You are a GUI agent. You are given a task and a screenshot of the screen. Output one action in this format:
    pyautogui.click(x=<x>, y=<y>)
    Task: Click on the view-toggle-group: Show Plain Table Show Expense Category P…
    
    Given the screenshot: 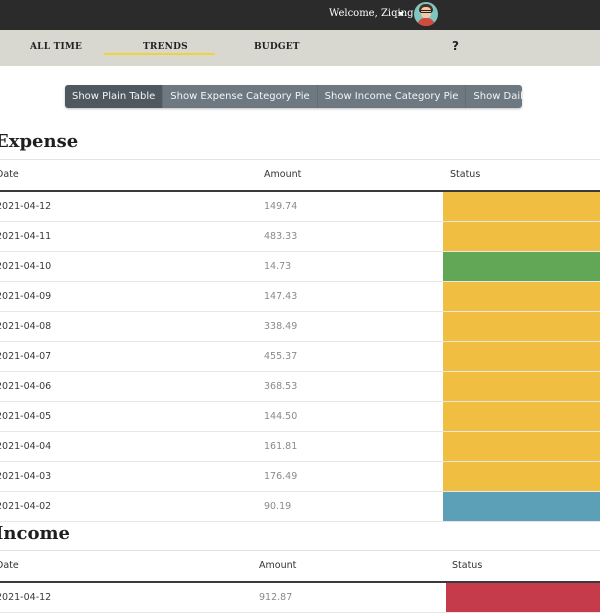 What is the action you would take?
    pyautogui.click(x=293, y=96)
    